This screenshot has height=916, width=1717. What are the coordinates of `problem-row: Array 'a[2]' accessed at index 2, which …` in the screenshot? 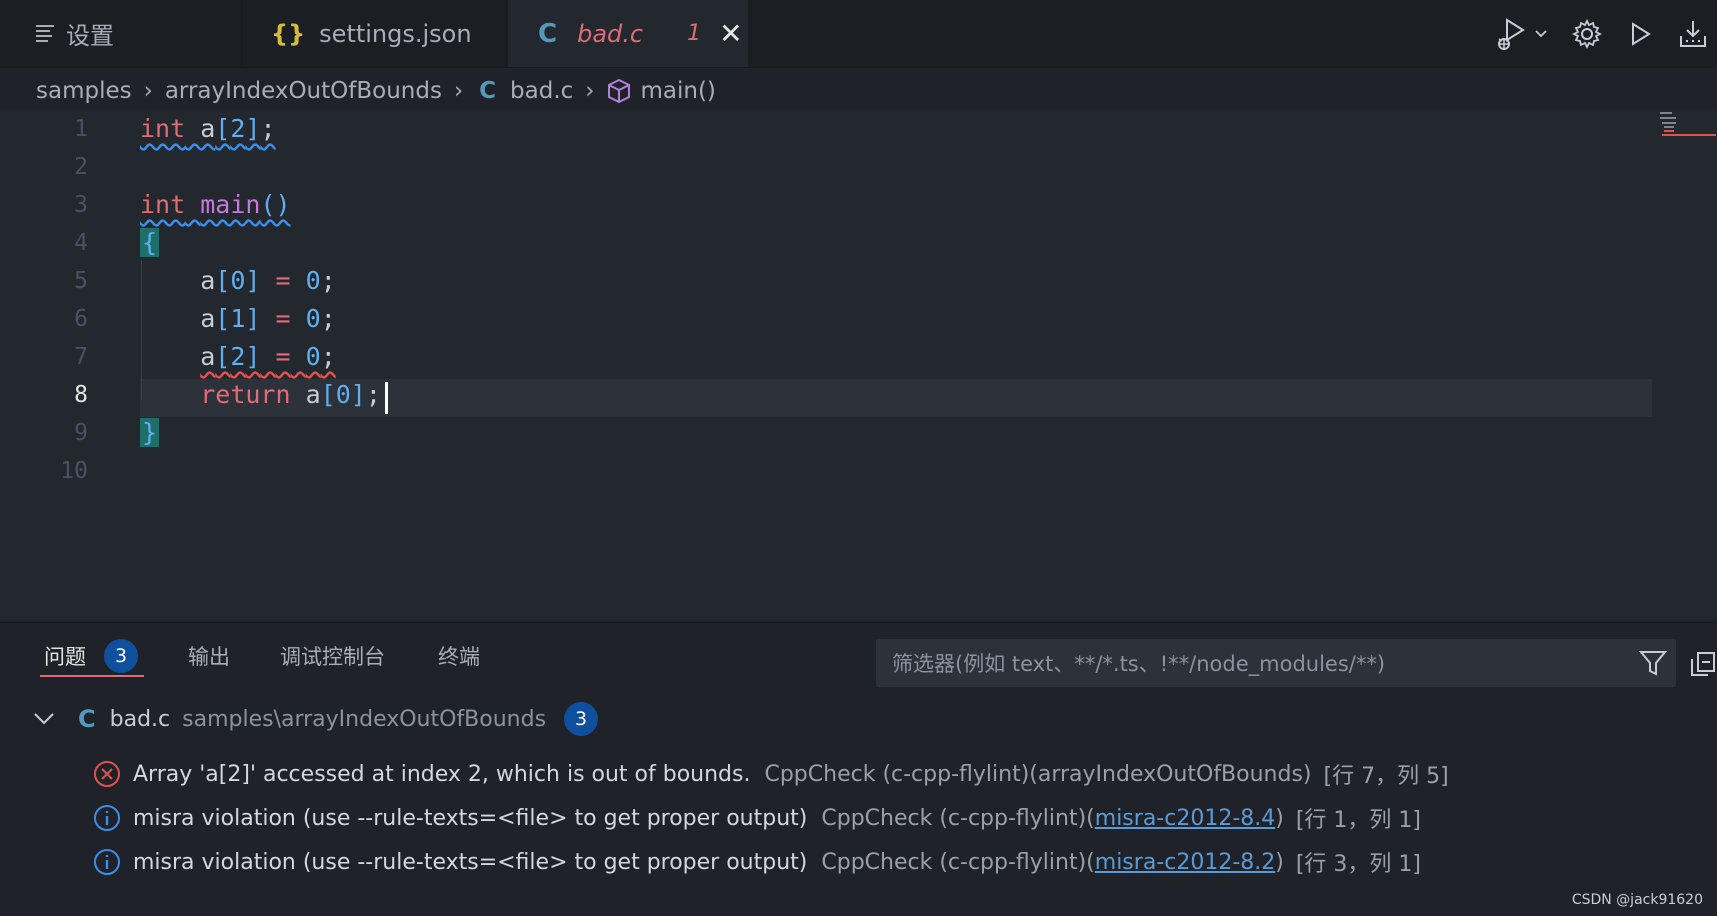 It's located at (771, 774).